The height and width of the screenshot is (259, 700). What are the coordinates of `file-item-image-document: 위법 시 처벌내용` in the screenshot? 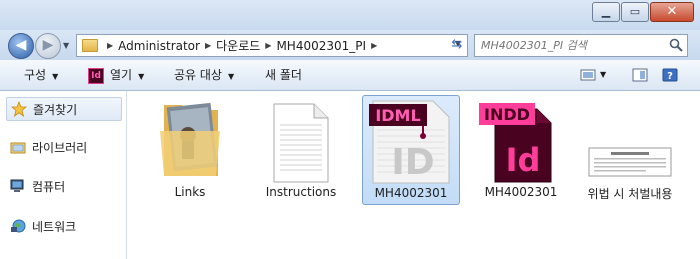 It's located at (630, 149).